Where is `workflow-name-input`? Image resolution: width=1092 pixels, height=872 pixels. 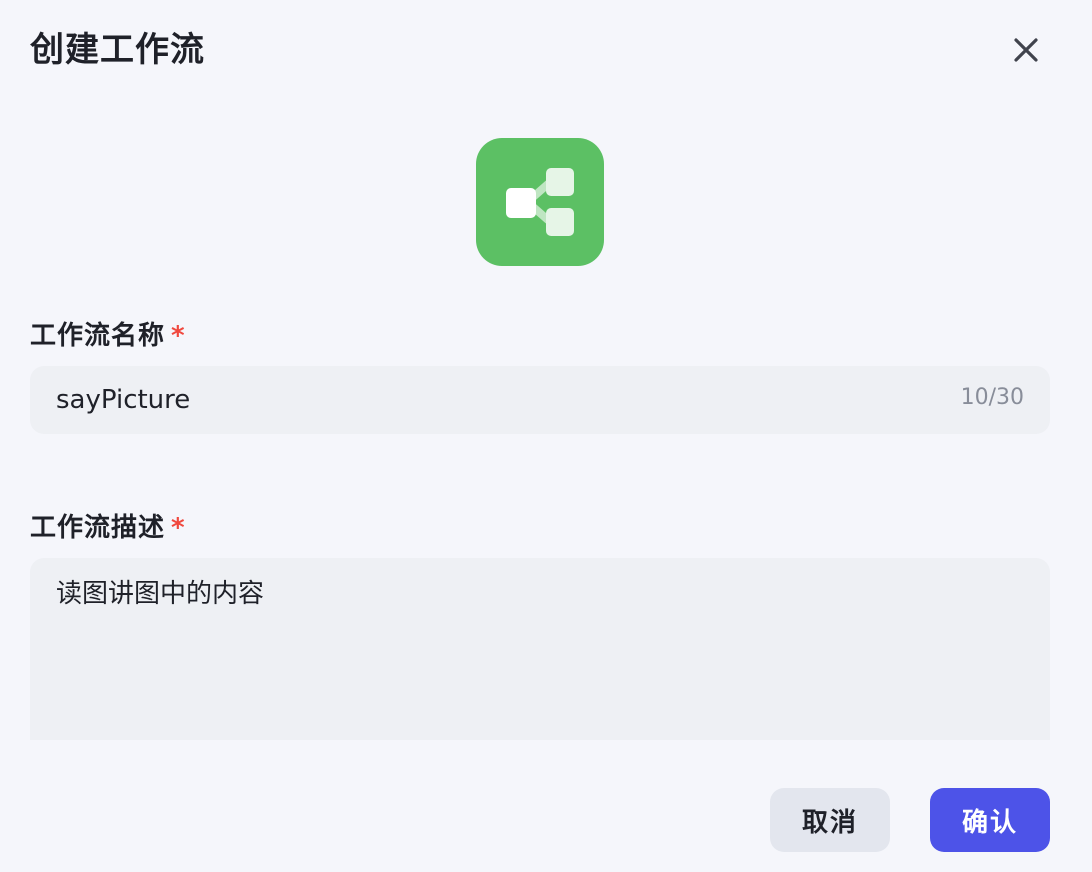
workflow-name-input is located at coordinates (496, 400).